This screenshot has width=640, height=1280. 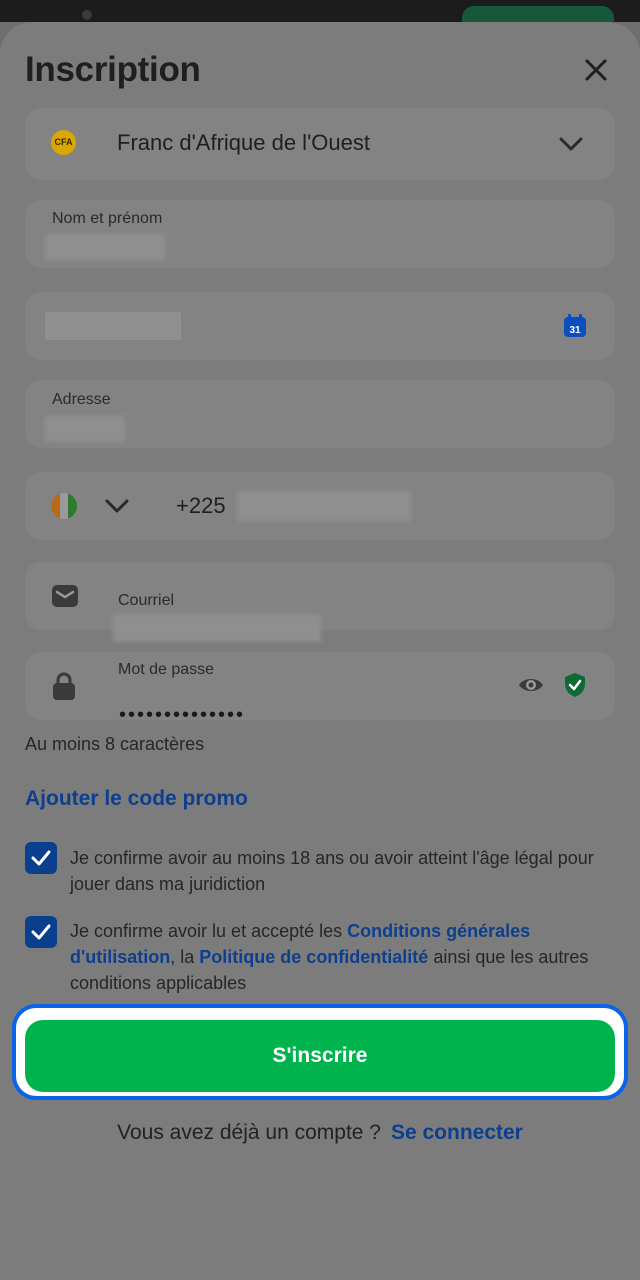 I want to click on login-prompt: Vous avez déjà un compte ? Se connecter, so click(x=320, y=1133).